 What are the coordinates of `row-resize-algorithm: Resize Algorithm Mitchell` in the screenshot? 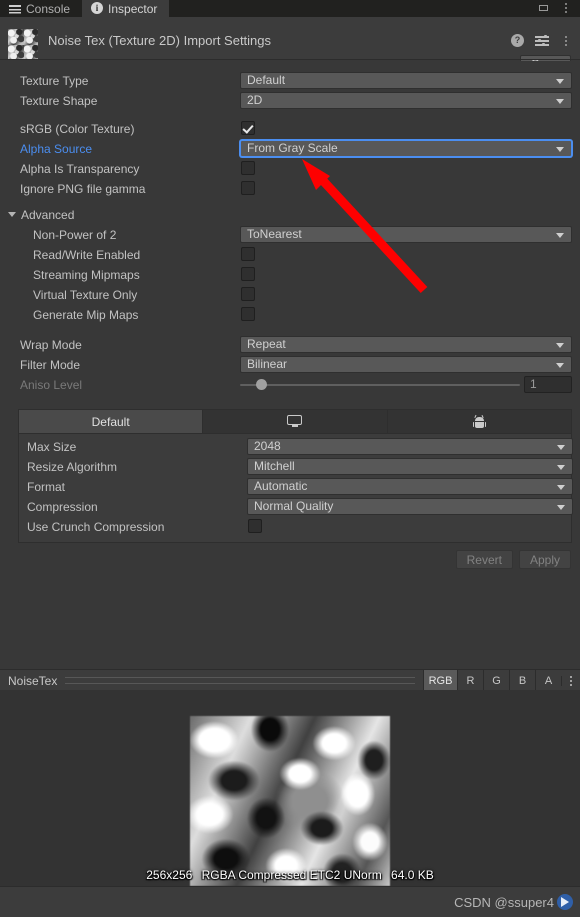 It's located at (296, 467).